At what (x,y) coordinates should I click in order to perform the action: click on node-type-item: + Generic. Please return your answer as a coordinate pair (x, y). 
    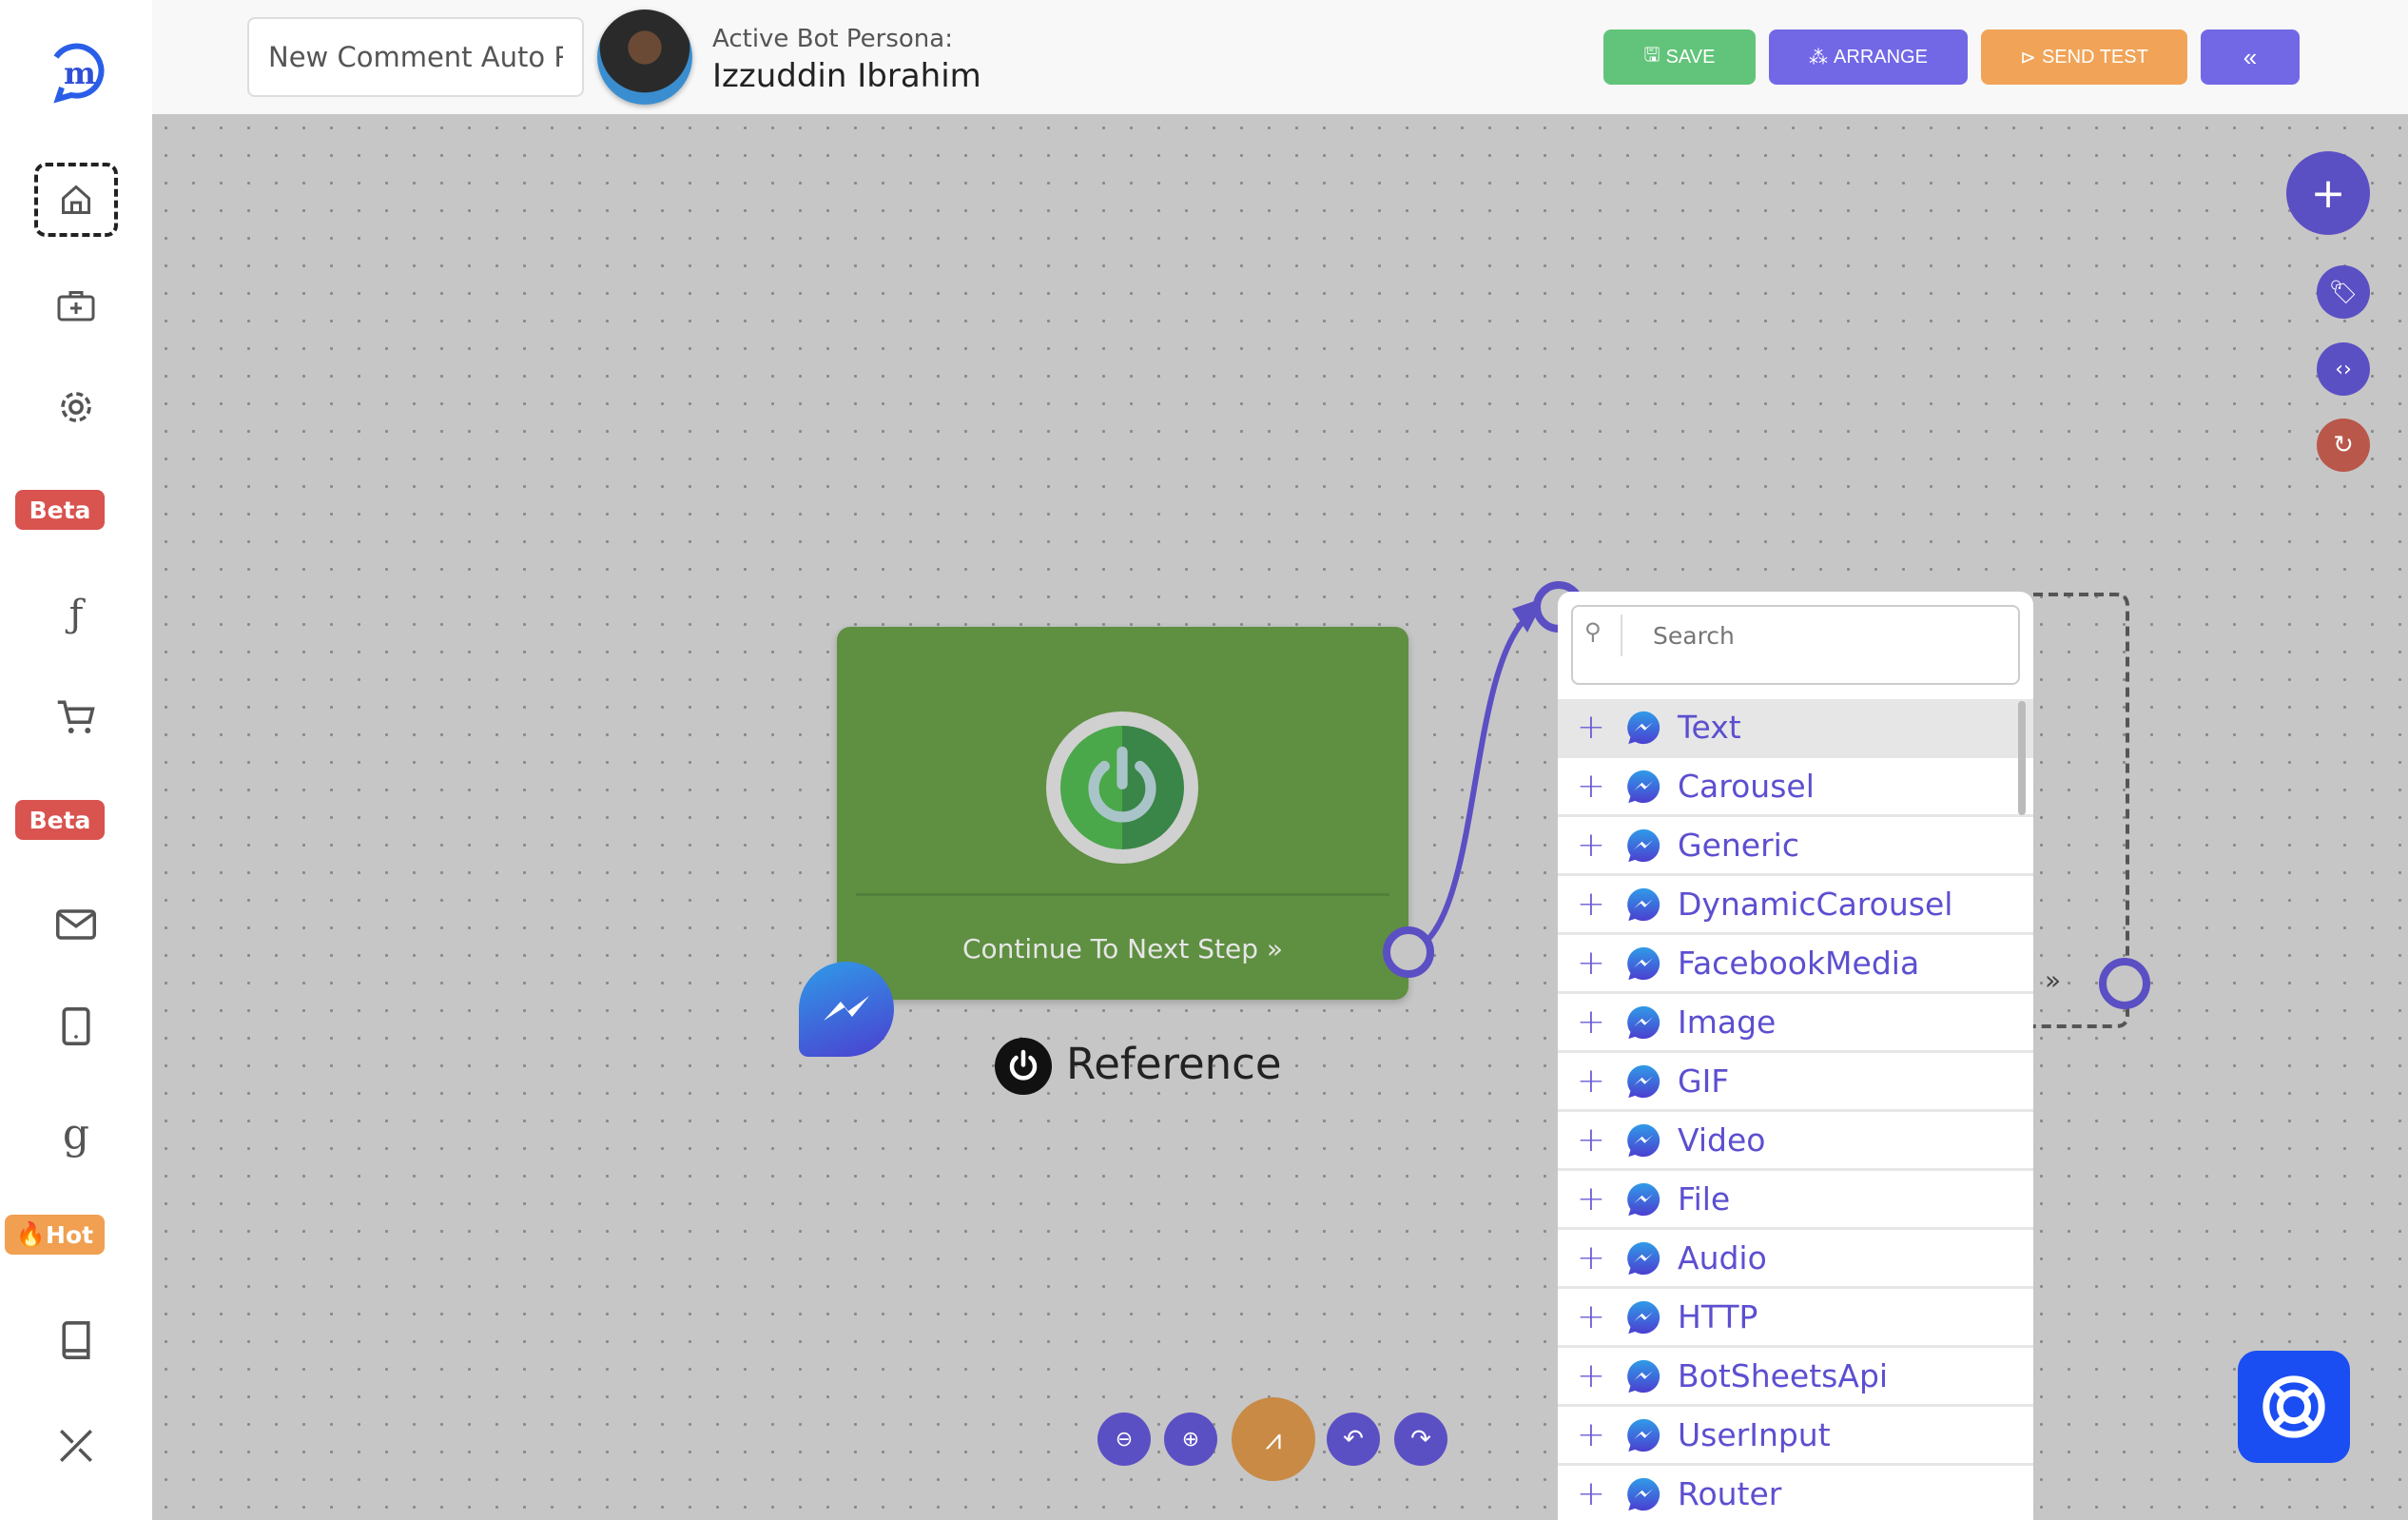
    Looking at the image, I should click on (1796, 846).